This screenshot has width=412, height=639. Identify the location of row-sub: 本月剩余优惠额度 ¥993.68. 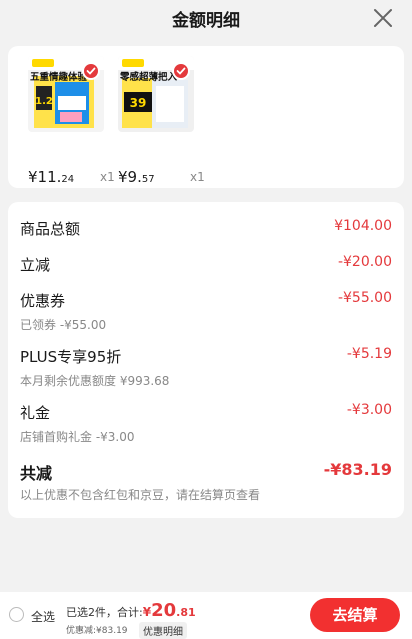
(95, 381).